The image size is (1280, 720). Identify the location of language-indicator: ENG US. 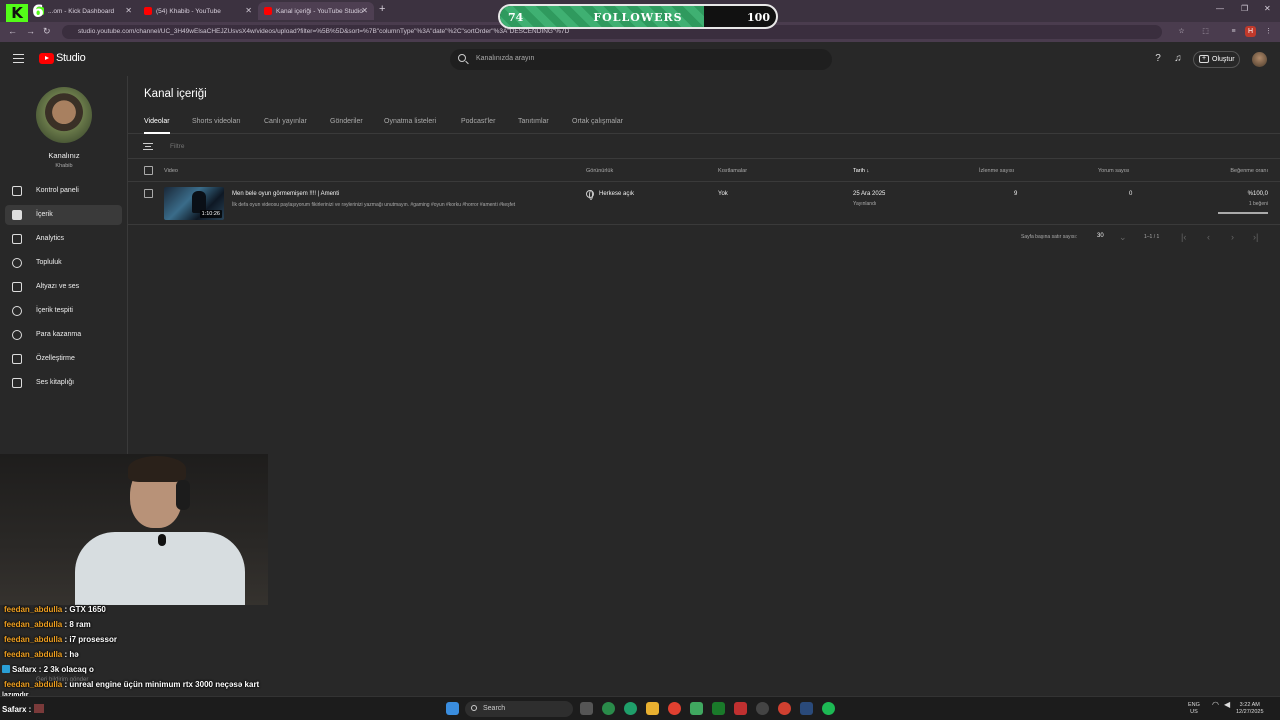
(1194, 708).